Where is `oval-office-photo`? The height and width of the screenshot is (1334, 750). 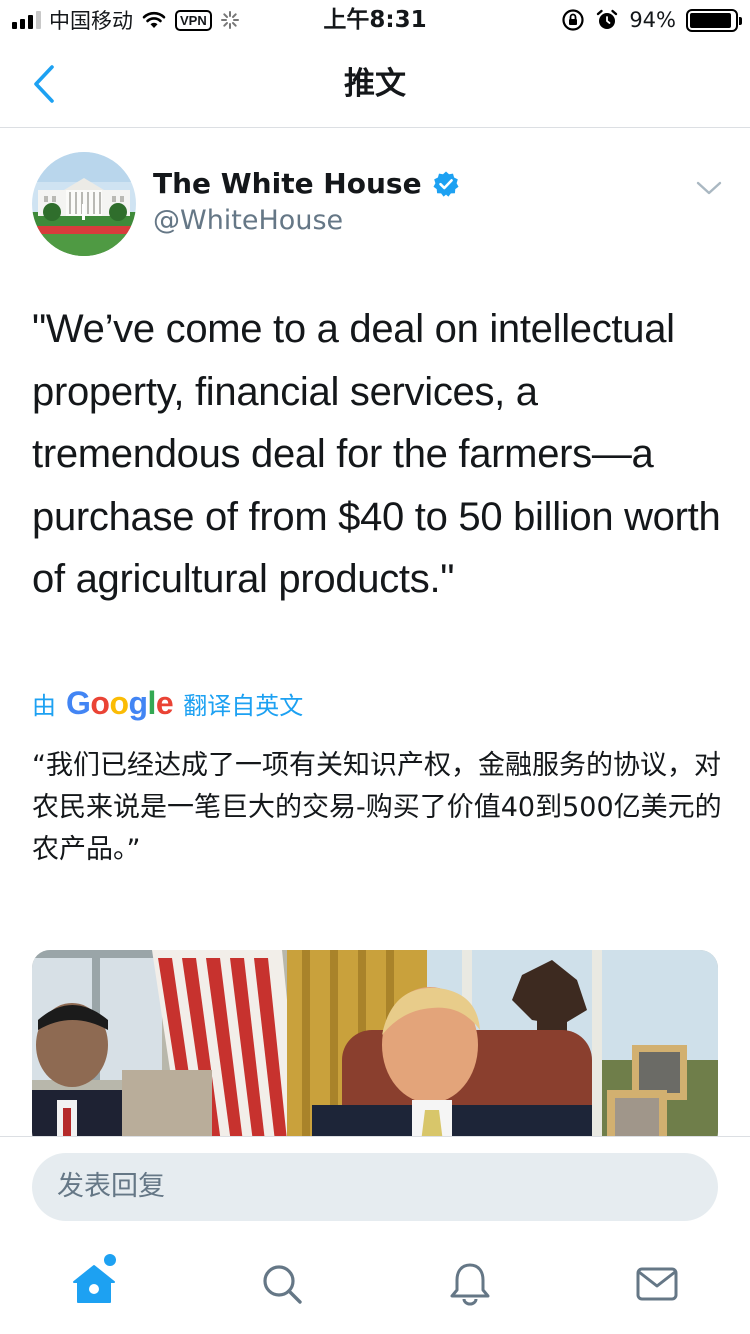
oval-office-photo is located at coordinates (375, 1050).